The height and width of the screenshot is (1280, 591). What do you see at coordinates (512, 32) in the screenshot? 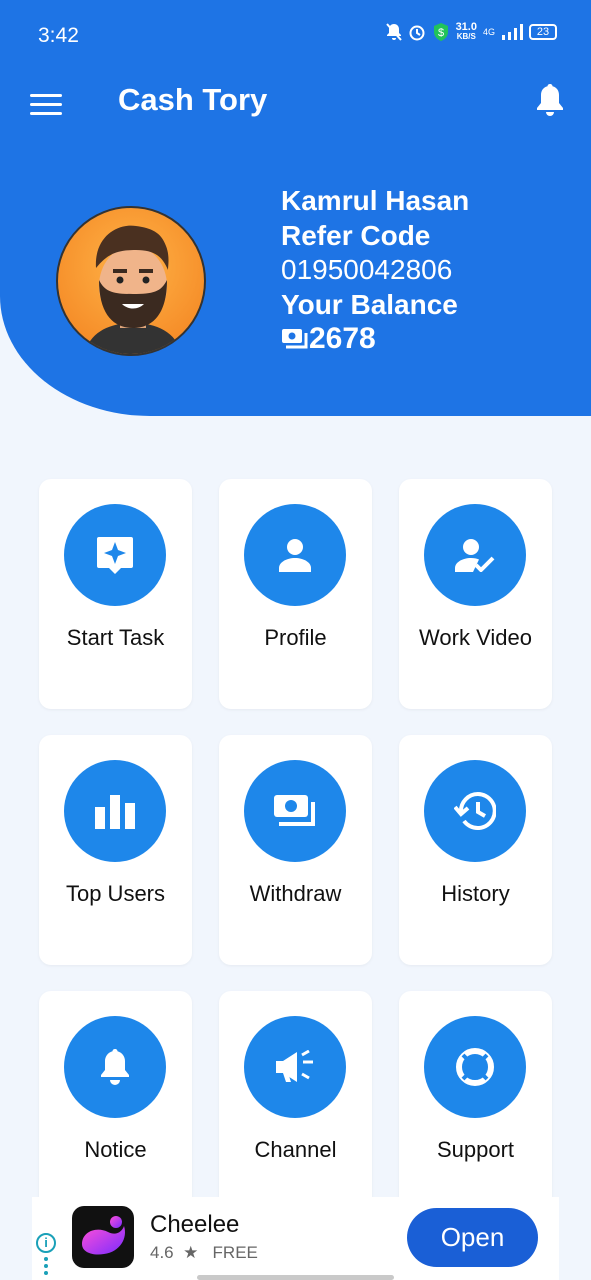
I see `signal-icon` at bounding box center [512, 32].